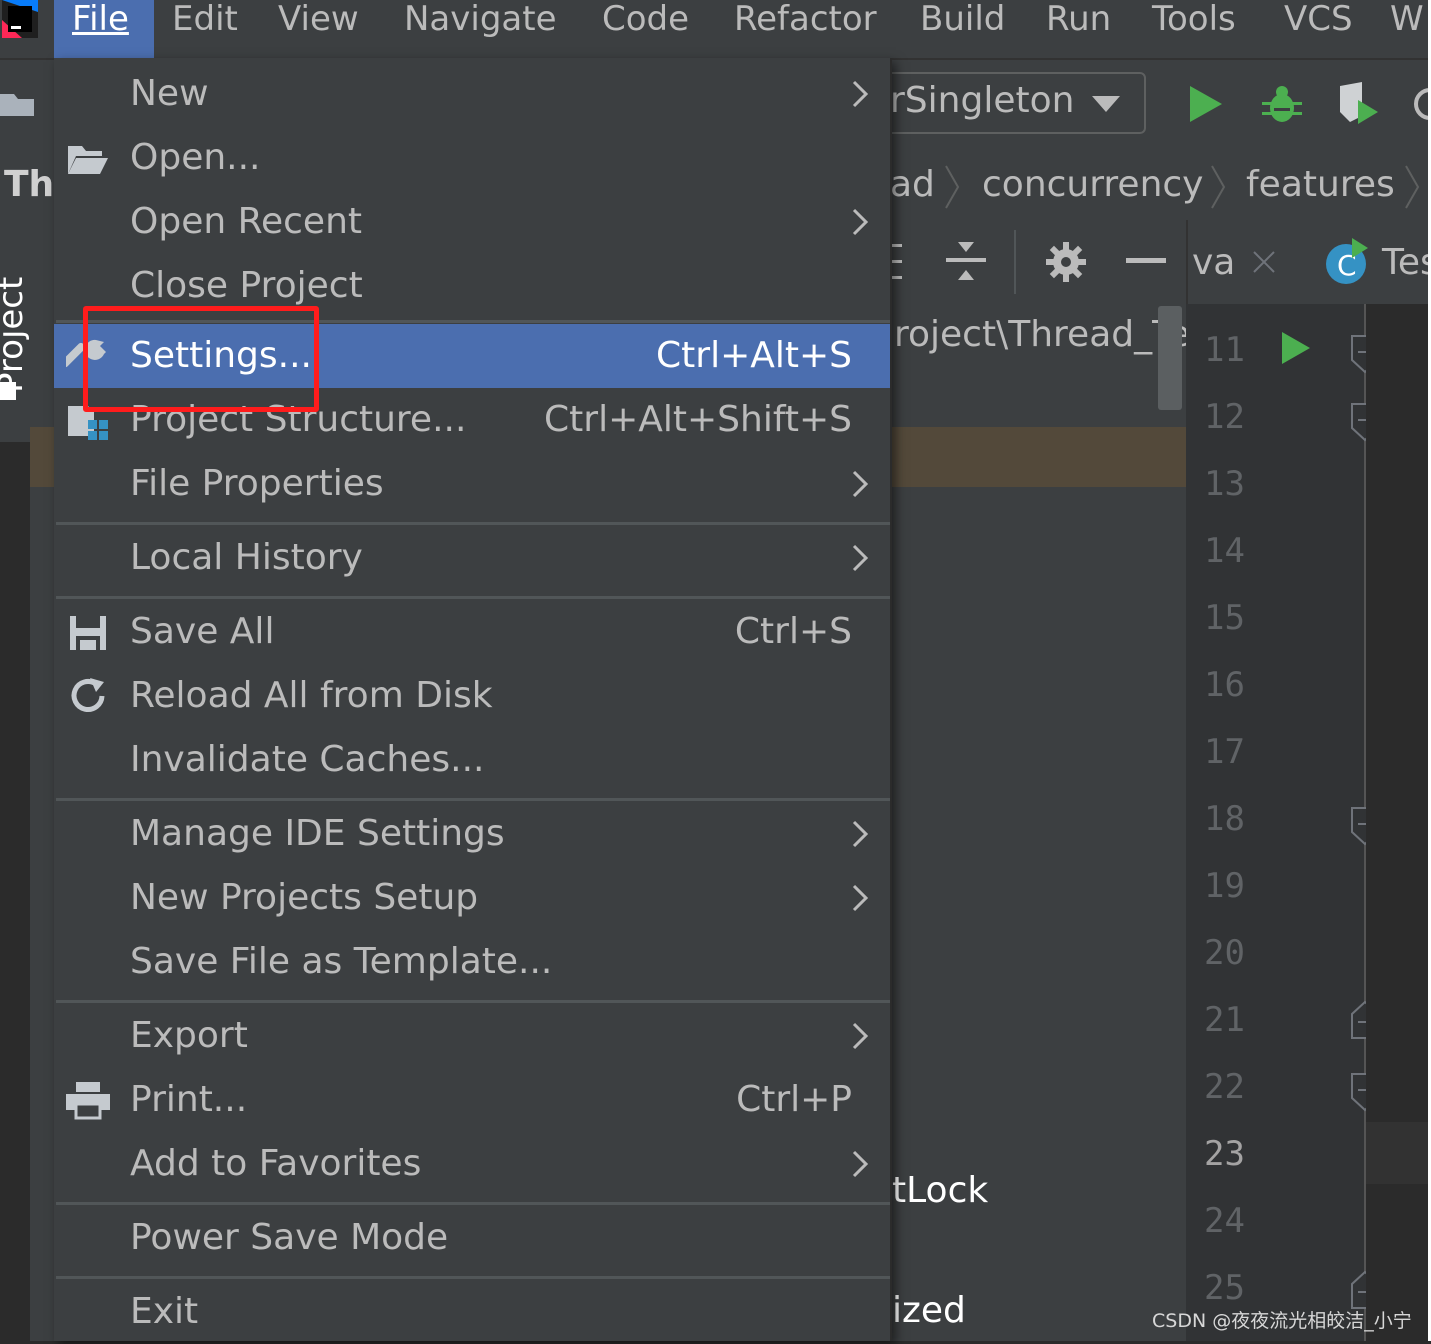 Image resolution: width=1431 pixels, height=1344 pixels. I want to click on breadcrumb-features: features, so click(1320, 184).